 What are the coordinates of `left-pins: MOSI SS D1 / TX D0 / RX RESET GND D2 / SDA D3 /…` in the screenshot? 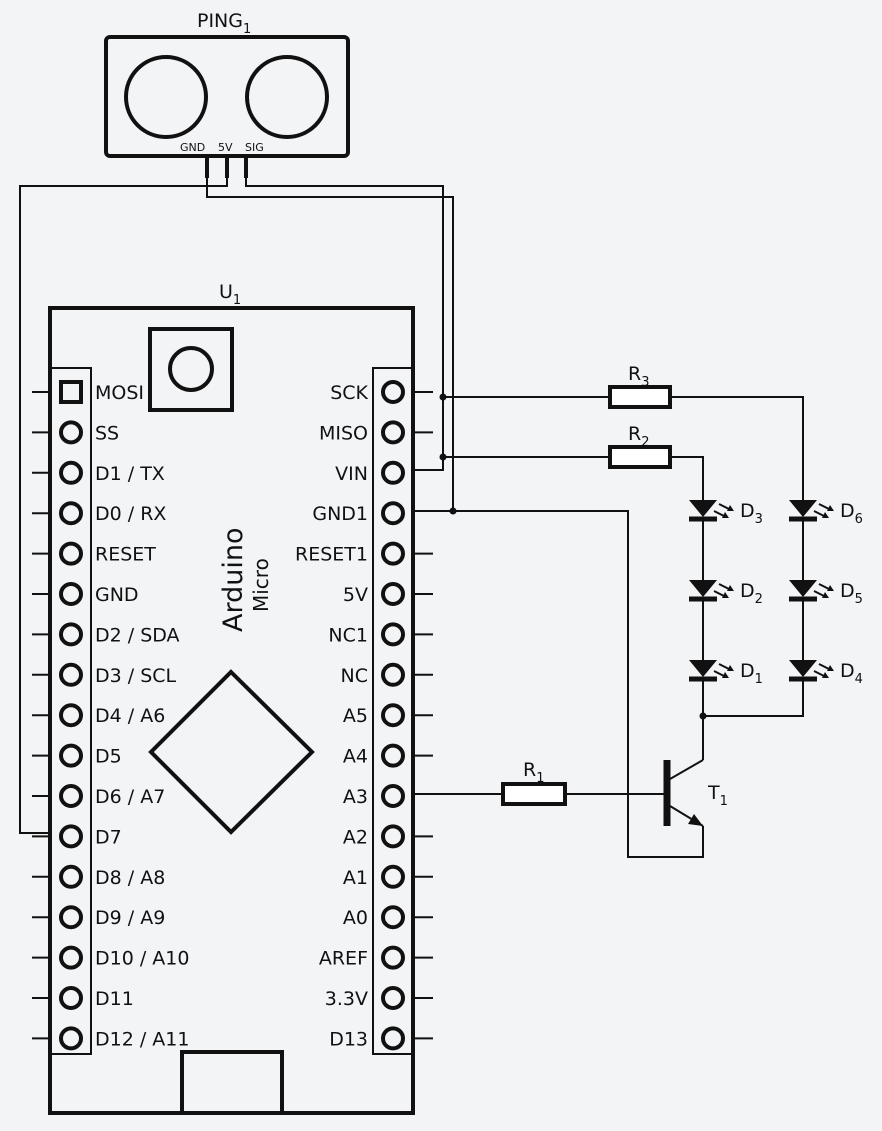 It's located at (110, 715).